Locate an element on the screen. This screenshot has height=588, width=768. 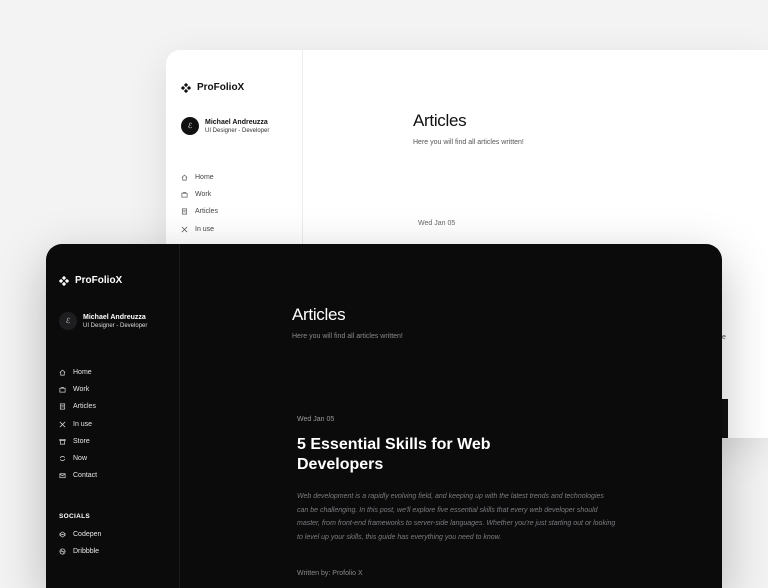
social-item-label: Dribbble is located at coordinates (86, 552).